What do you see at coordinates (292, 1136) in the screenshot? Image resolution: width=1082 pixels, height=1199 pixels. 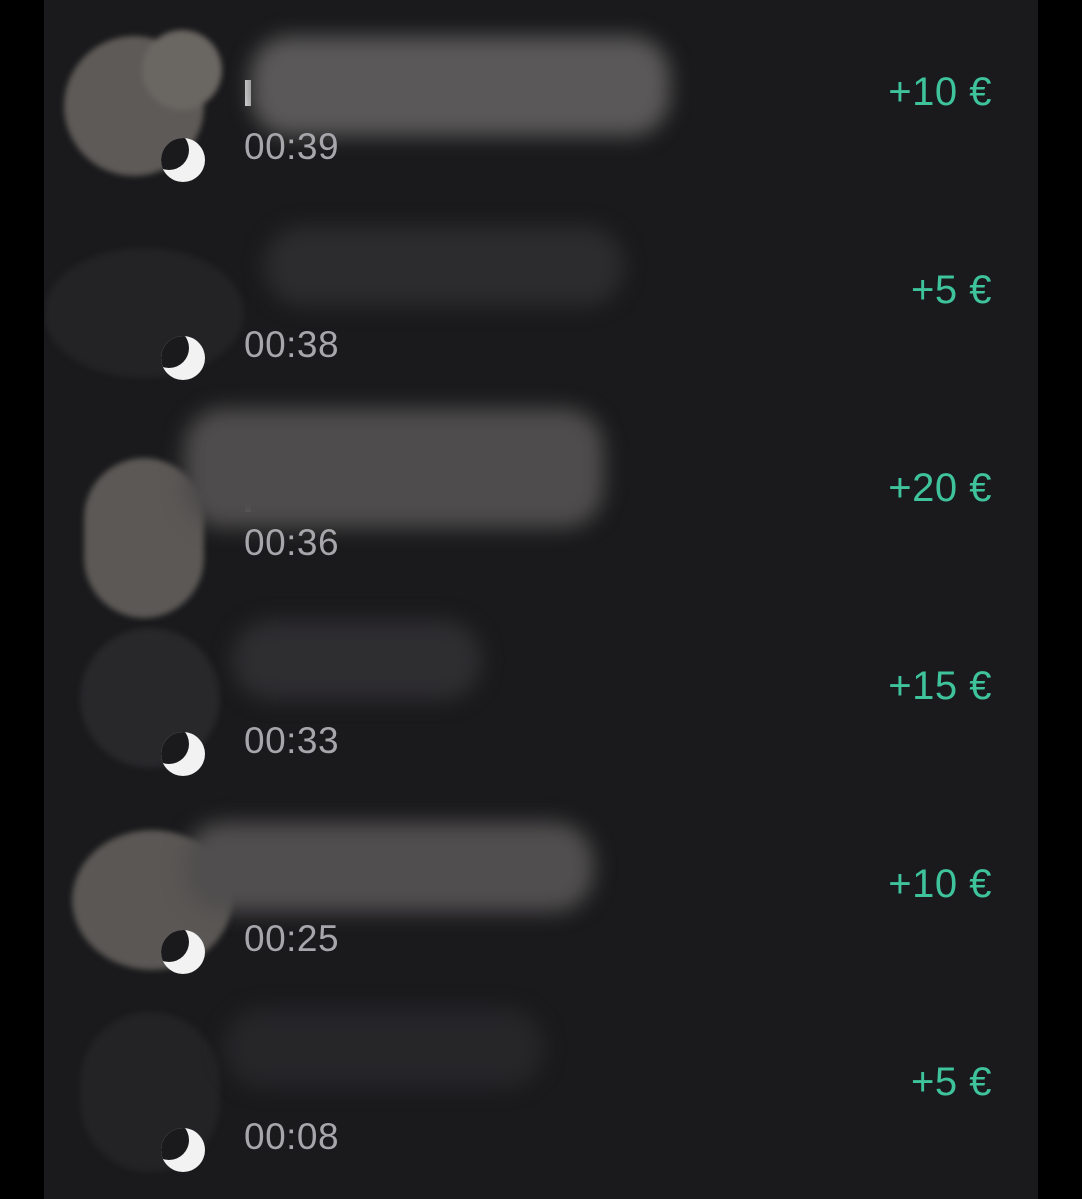 I see `transaction-time: 00:08` at bounding box center [292, 1136].